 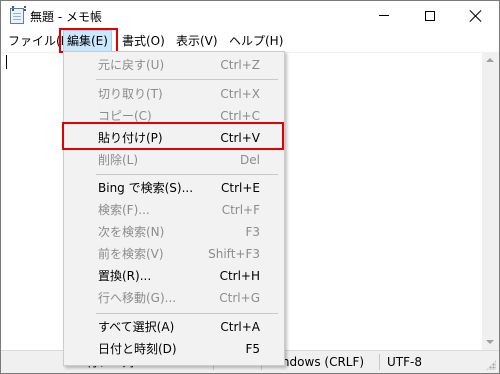 What do you see at coordinates (130, 94) in the screenshot?
I see `menu-item-label: 切り取り(T)` at bounding box center [130, 94].